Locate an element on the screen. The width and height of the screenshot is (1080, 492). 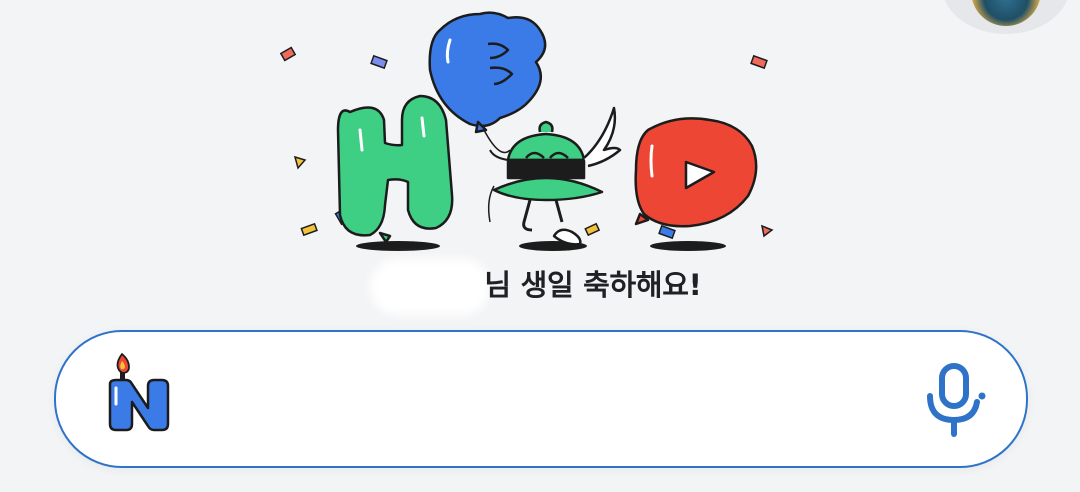
balloon-h is located at coordinates (395, 169).